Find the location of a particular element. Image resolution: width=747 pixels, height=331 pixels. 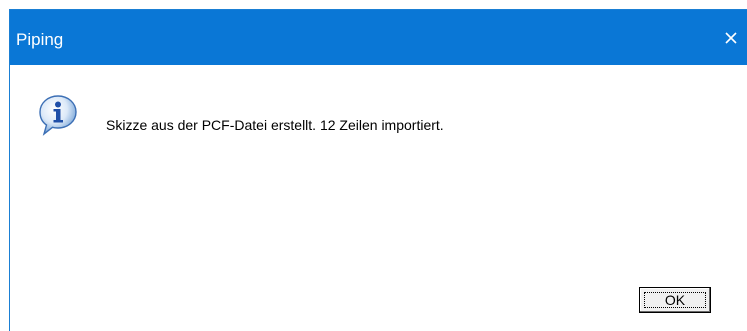

ok-button-label: OK is located at coordinates (675, 300).